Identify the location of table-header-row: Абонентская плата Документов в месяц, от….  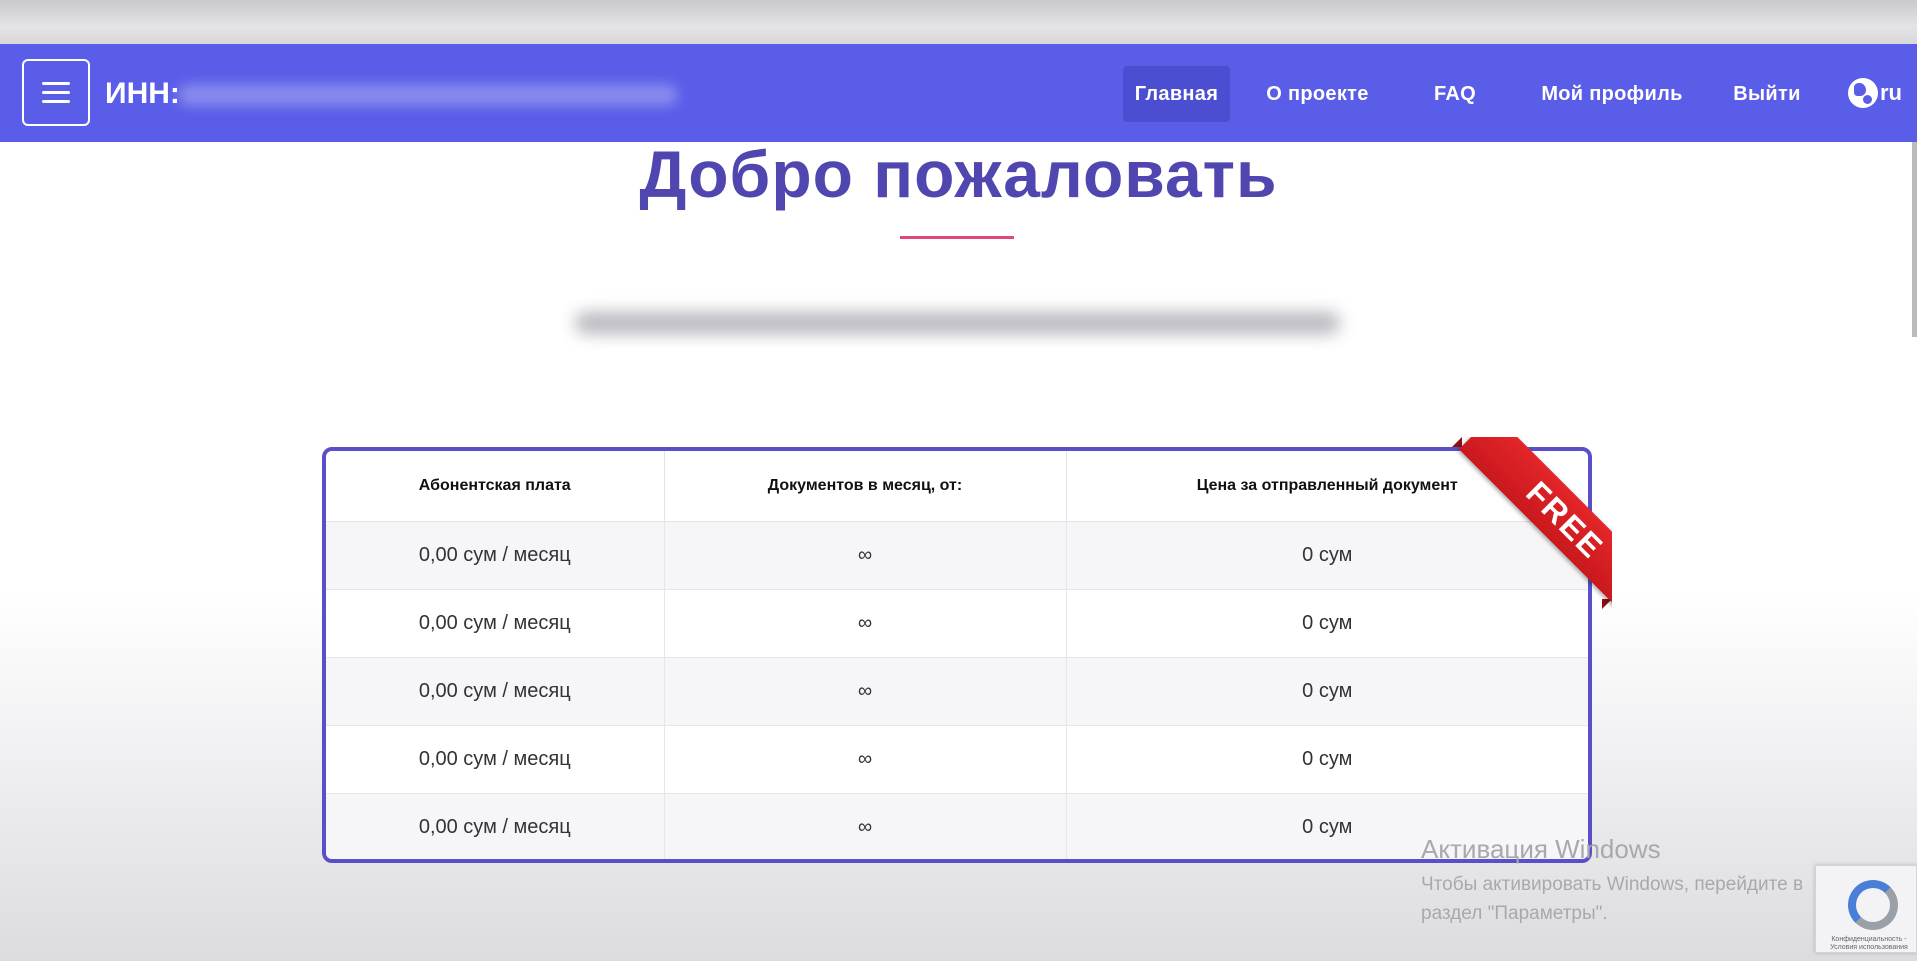
(957, 486).